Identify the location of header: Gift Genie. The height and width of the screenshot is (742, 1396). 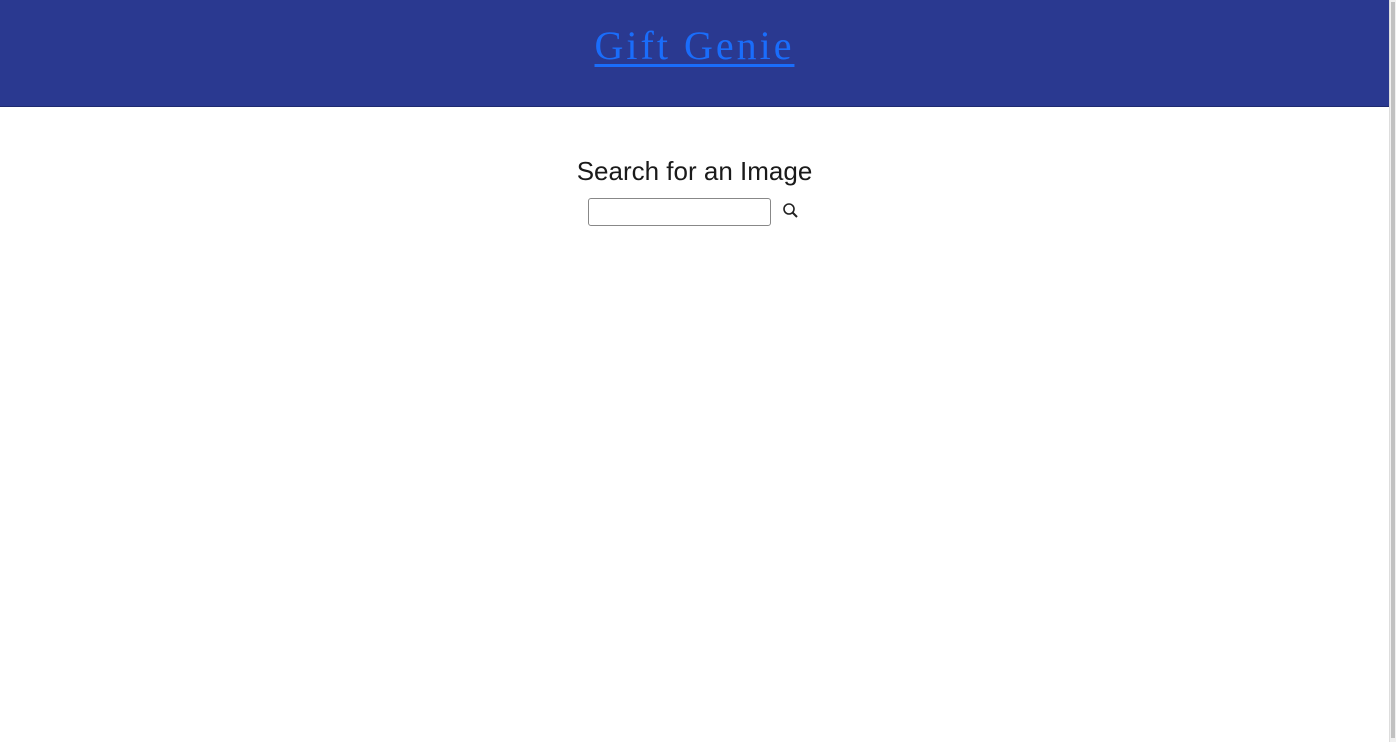
(694, 53).